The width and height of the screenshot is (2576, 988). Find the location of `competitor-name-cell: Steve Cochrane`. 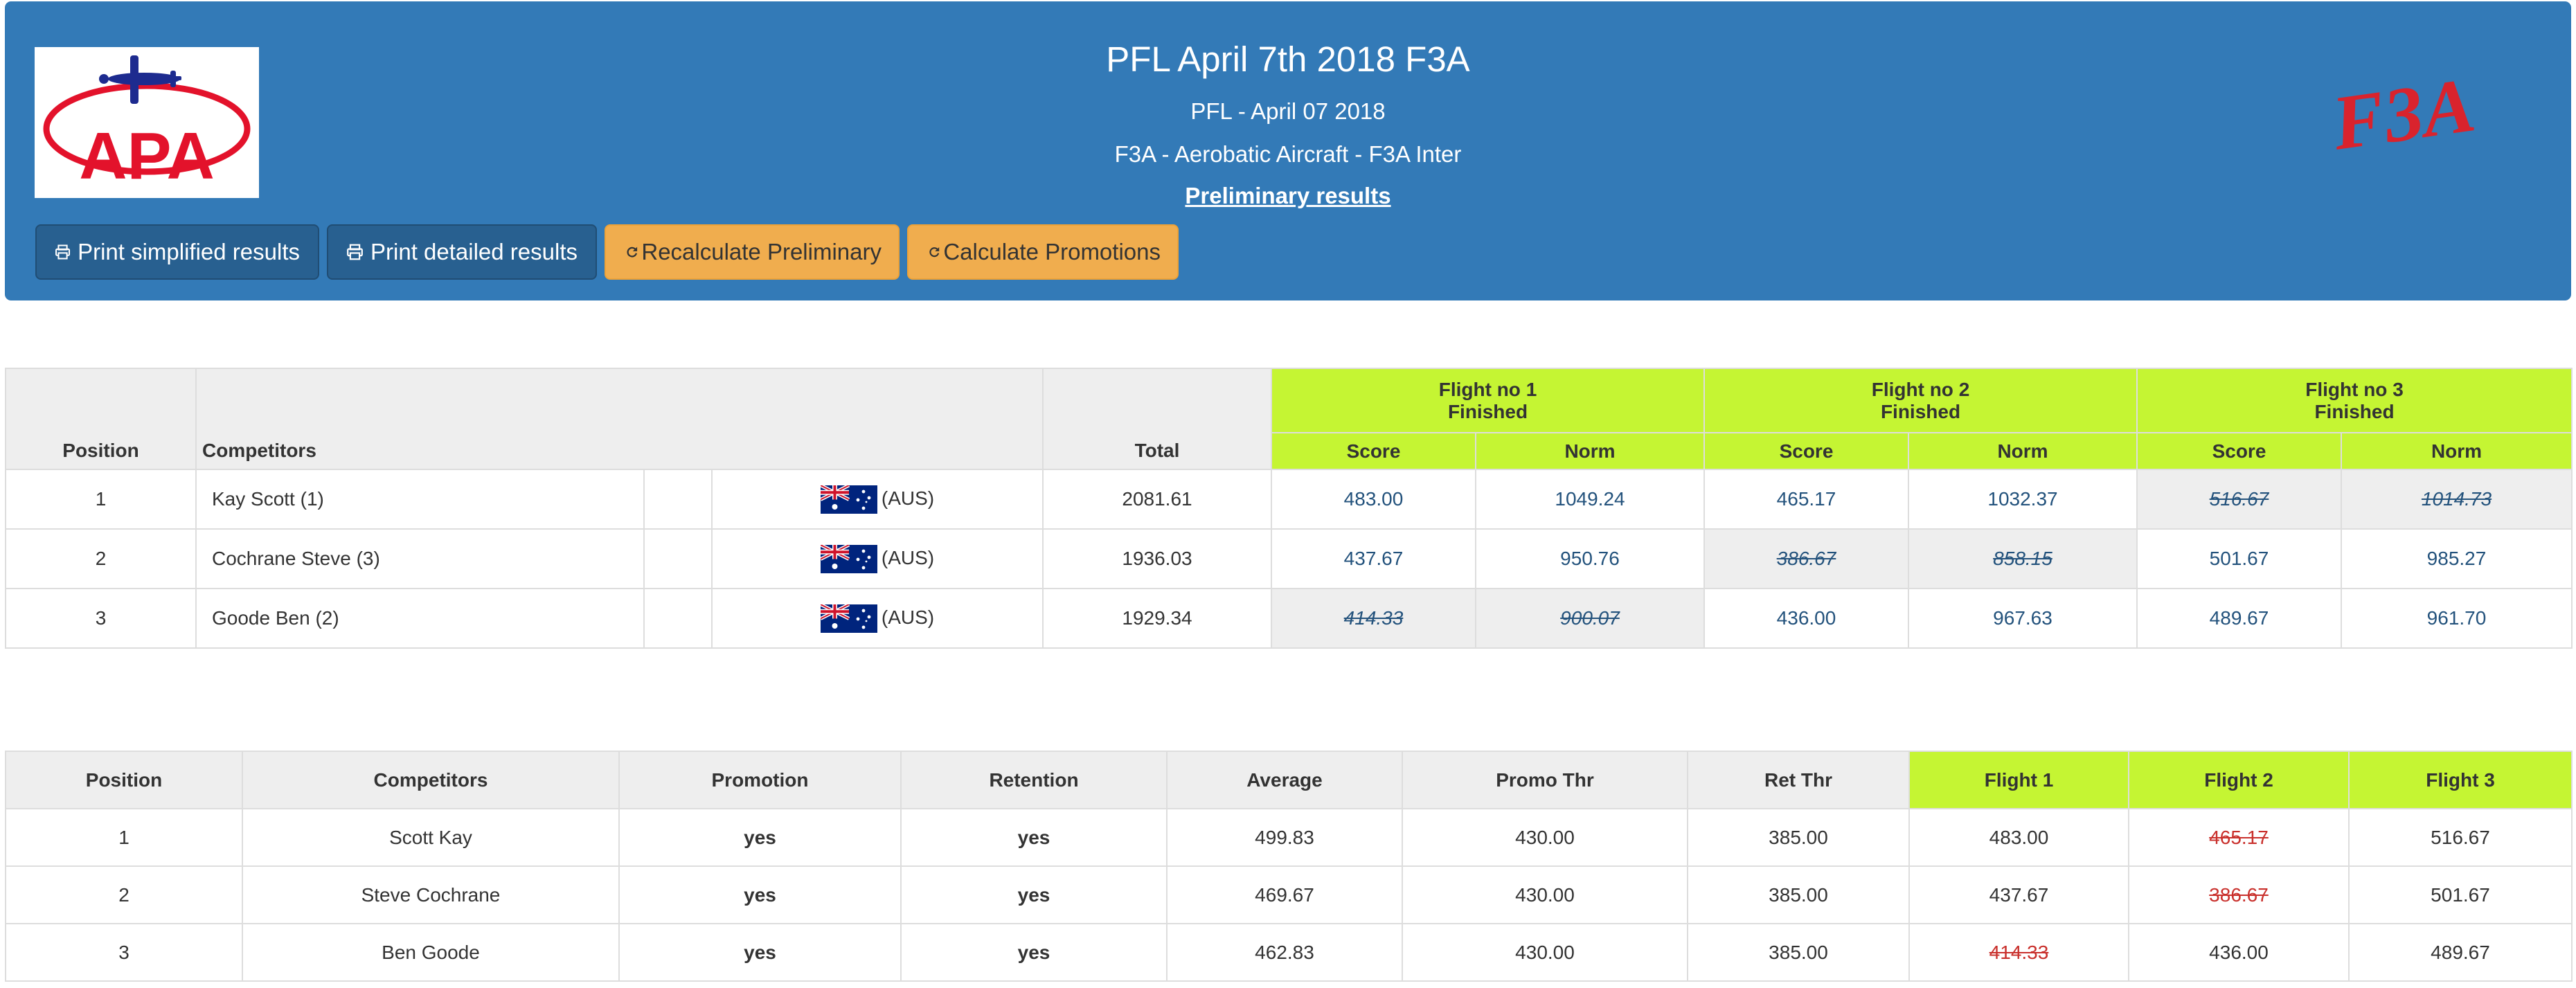

competitor-name-cell: Steve Cochrane is located at coordinates (431, 894).